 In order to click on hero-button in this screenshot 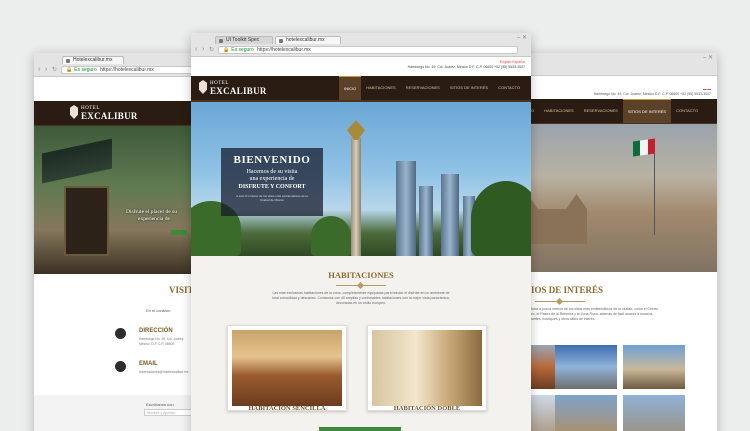, I will do `click(179, 232)`.